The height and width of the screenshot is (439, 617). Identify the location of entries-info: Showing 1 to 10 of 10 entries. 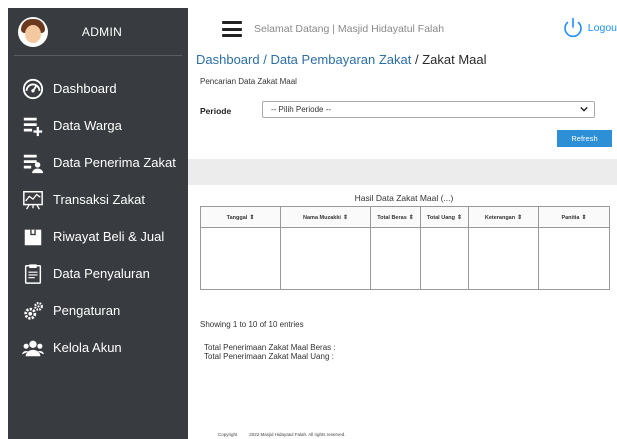
(252, 324).